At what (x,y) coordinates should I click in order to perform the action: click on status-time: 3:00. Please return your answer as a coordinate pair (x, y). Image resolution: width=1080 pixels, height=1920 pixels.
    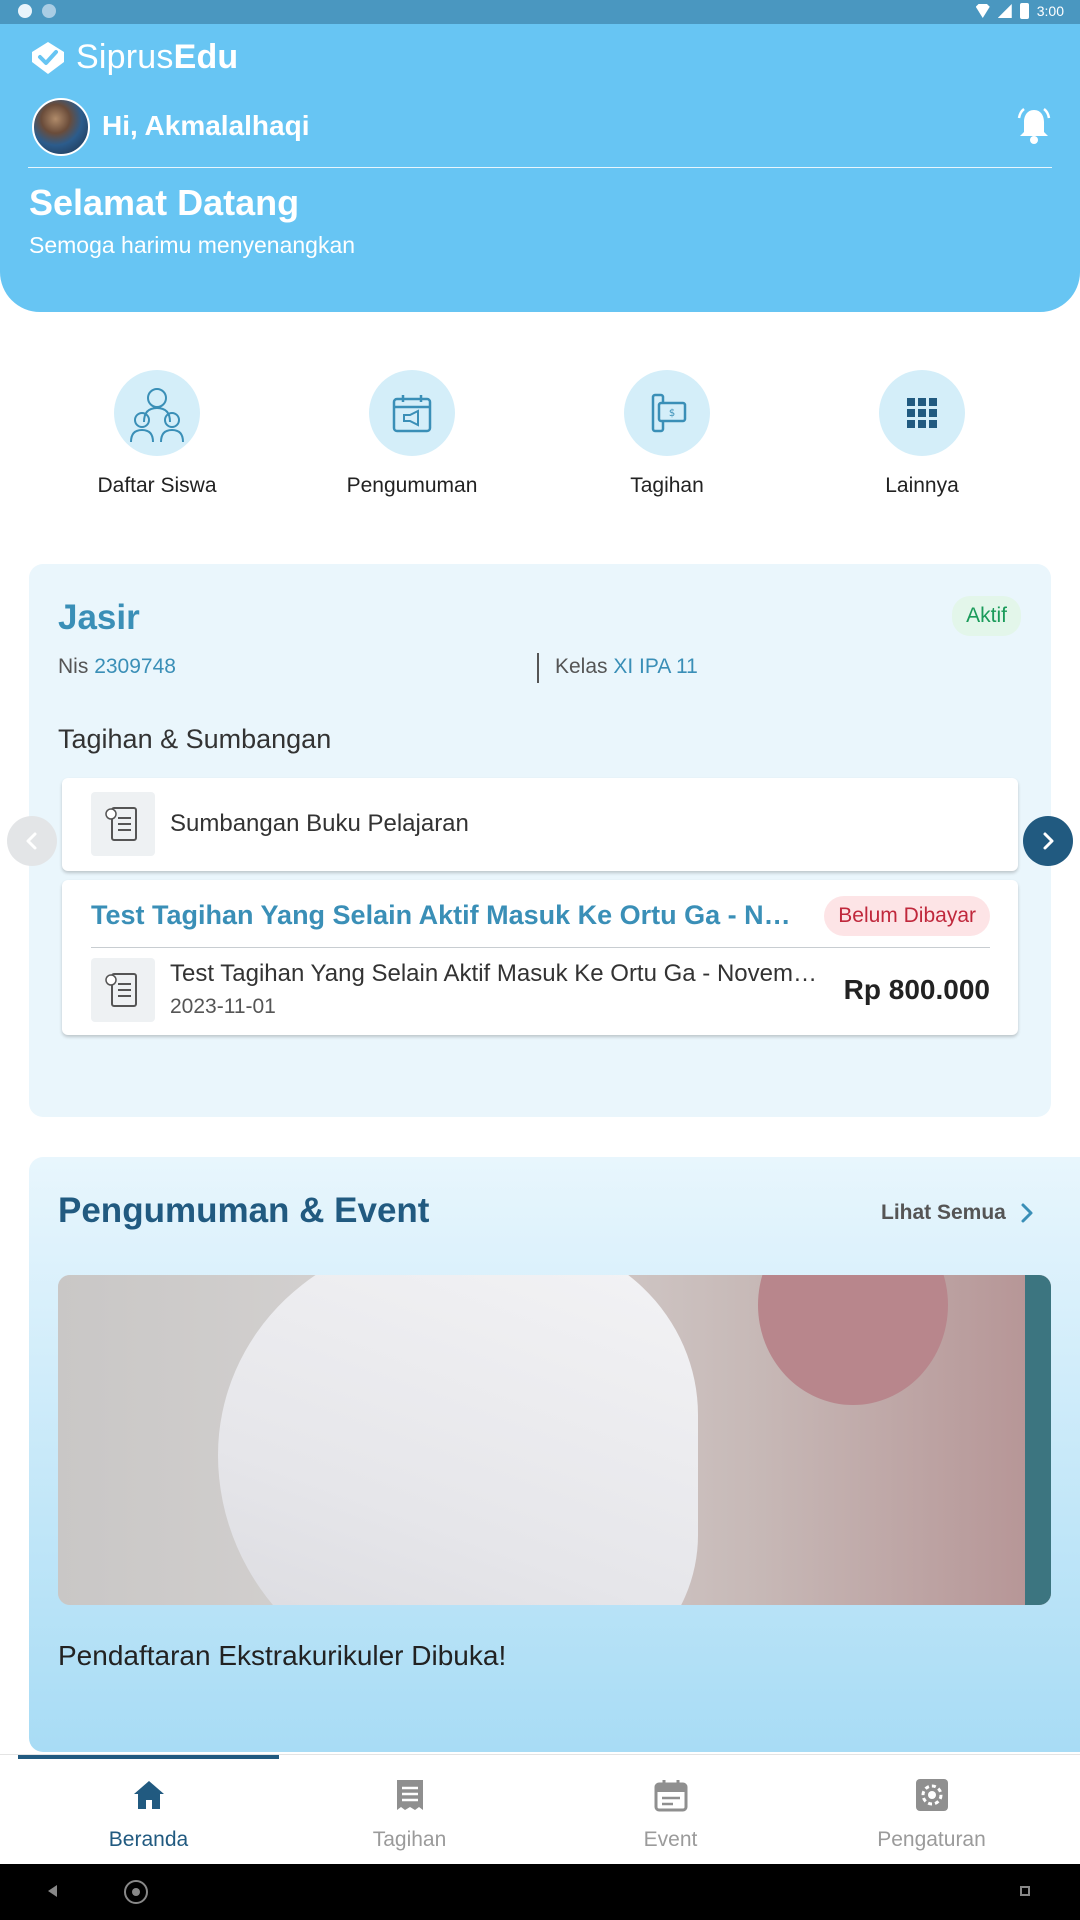
    Looking at the image, I should click on (1050, 11).